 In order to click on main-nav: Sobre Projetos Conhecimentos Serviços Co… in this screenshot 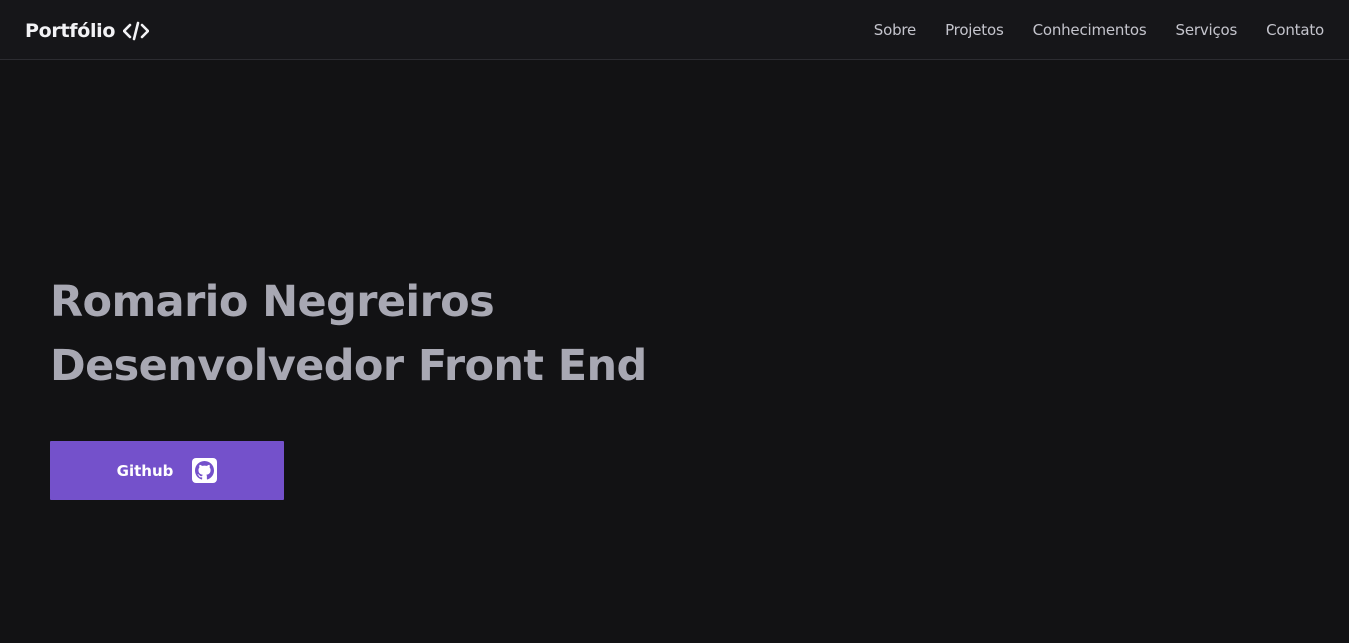, I will do `click(1099, 30)`.